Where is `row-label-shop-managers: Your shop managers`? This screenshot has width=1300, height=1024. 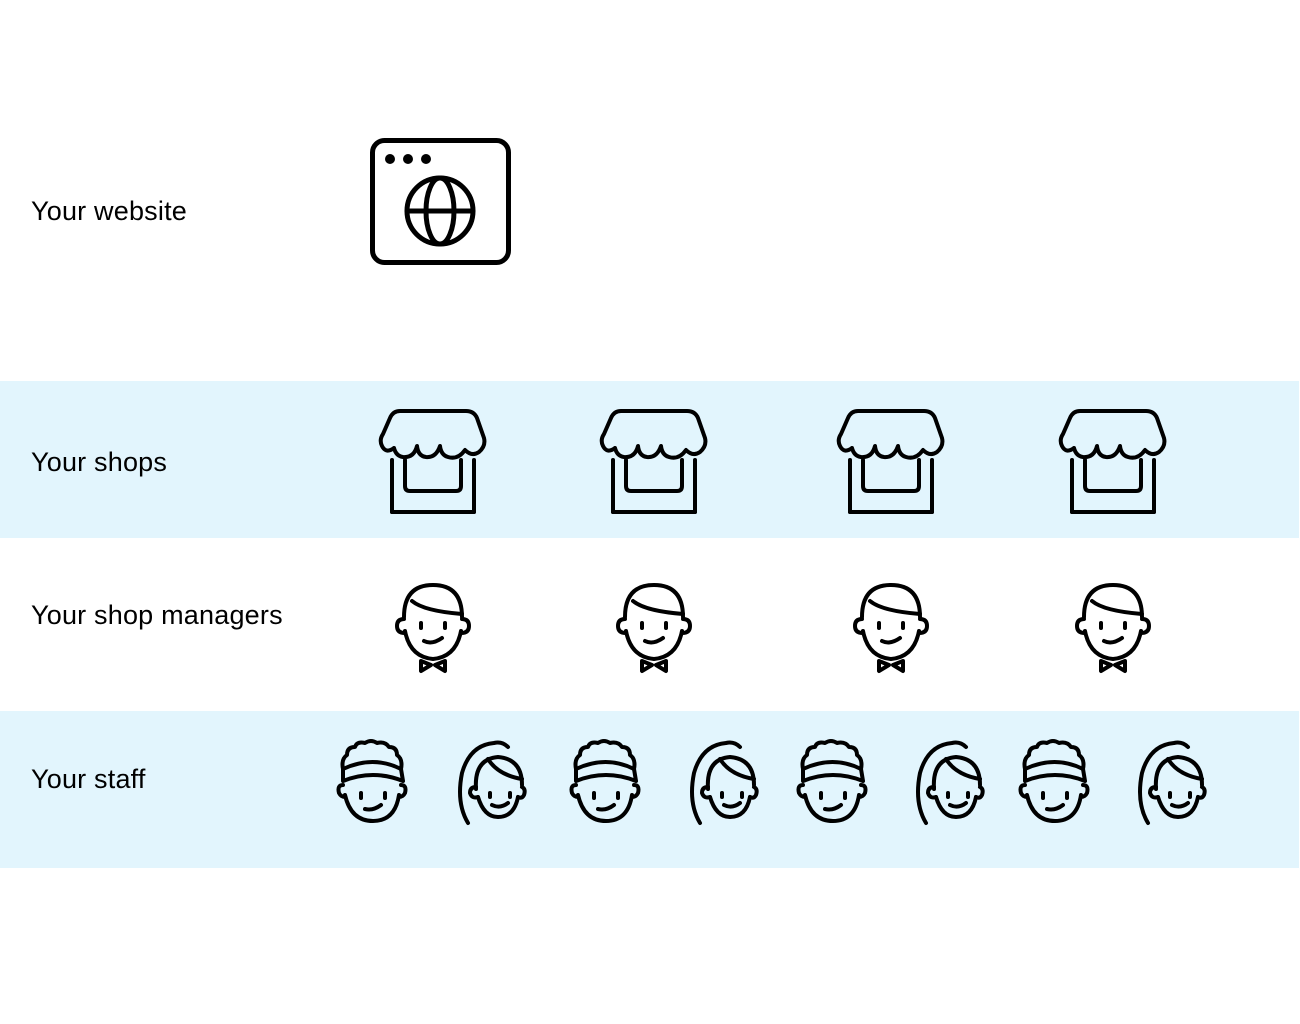
row-label-shop-managers: Your shop managers is located at coordinates (157, 615).